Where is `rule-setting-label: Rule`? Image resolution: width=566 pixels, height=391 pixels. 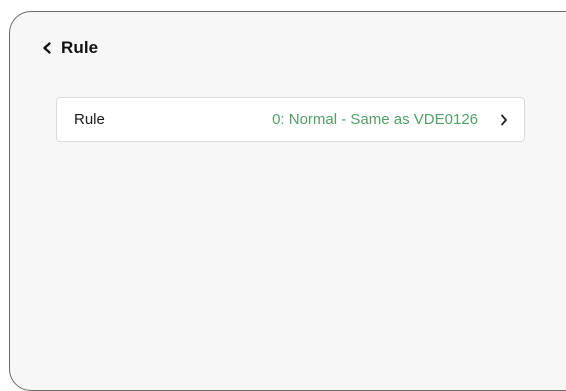
rule-setting-label: Rule is located at coordinates (89, 119).